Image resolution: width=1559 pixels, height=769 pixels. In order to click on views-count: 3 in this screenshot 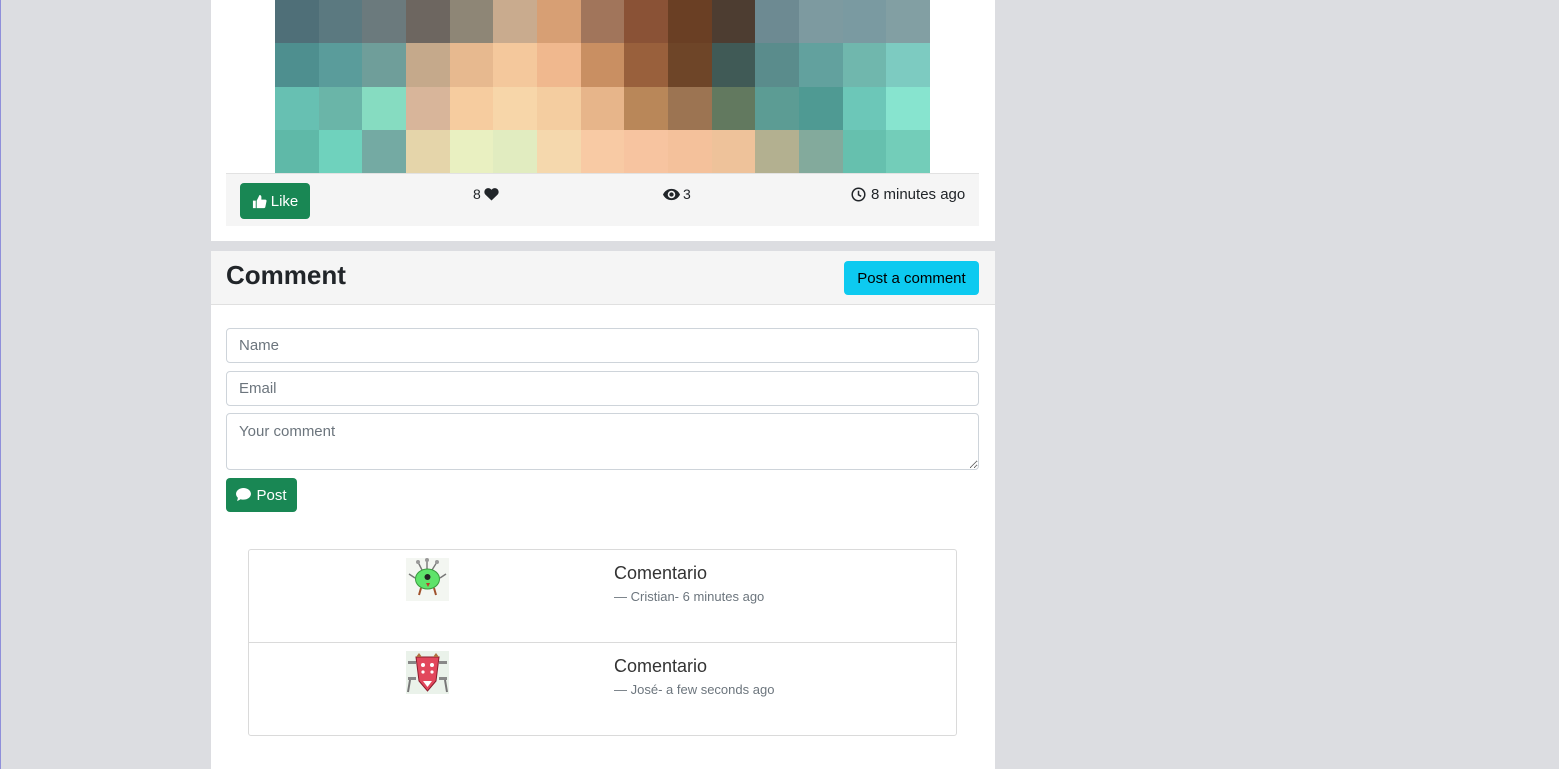, I will do `click(687, 194)`.